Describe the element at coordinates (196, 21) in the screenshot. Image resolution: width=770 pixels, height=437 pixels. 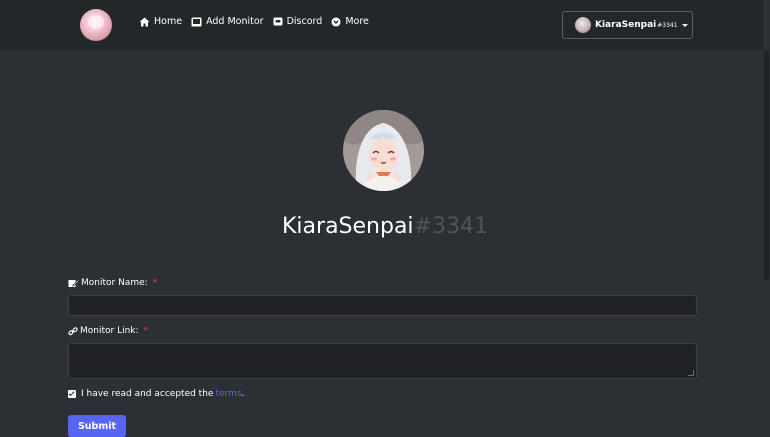
I see `monitor-icon` at that location.